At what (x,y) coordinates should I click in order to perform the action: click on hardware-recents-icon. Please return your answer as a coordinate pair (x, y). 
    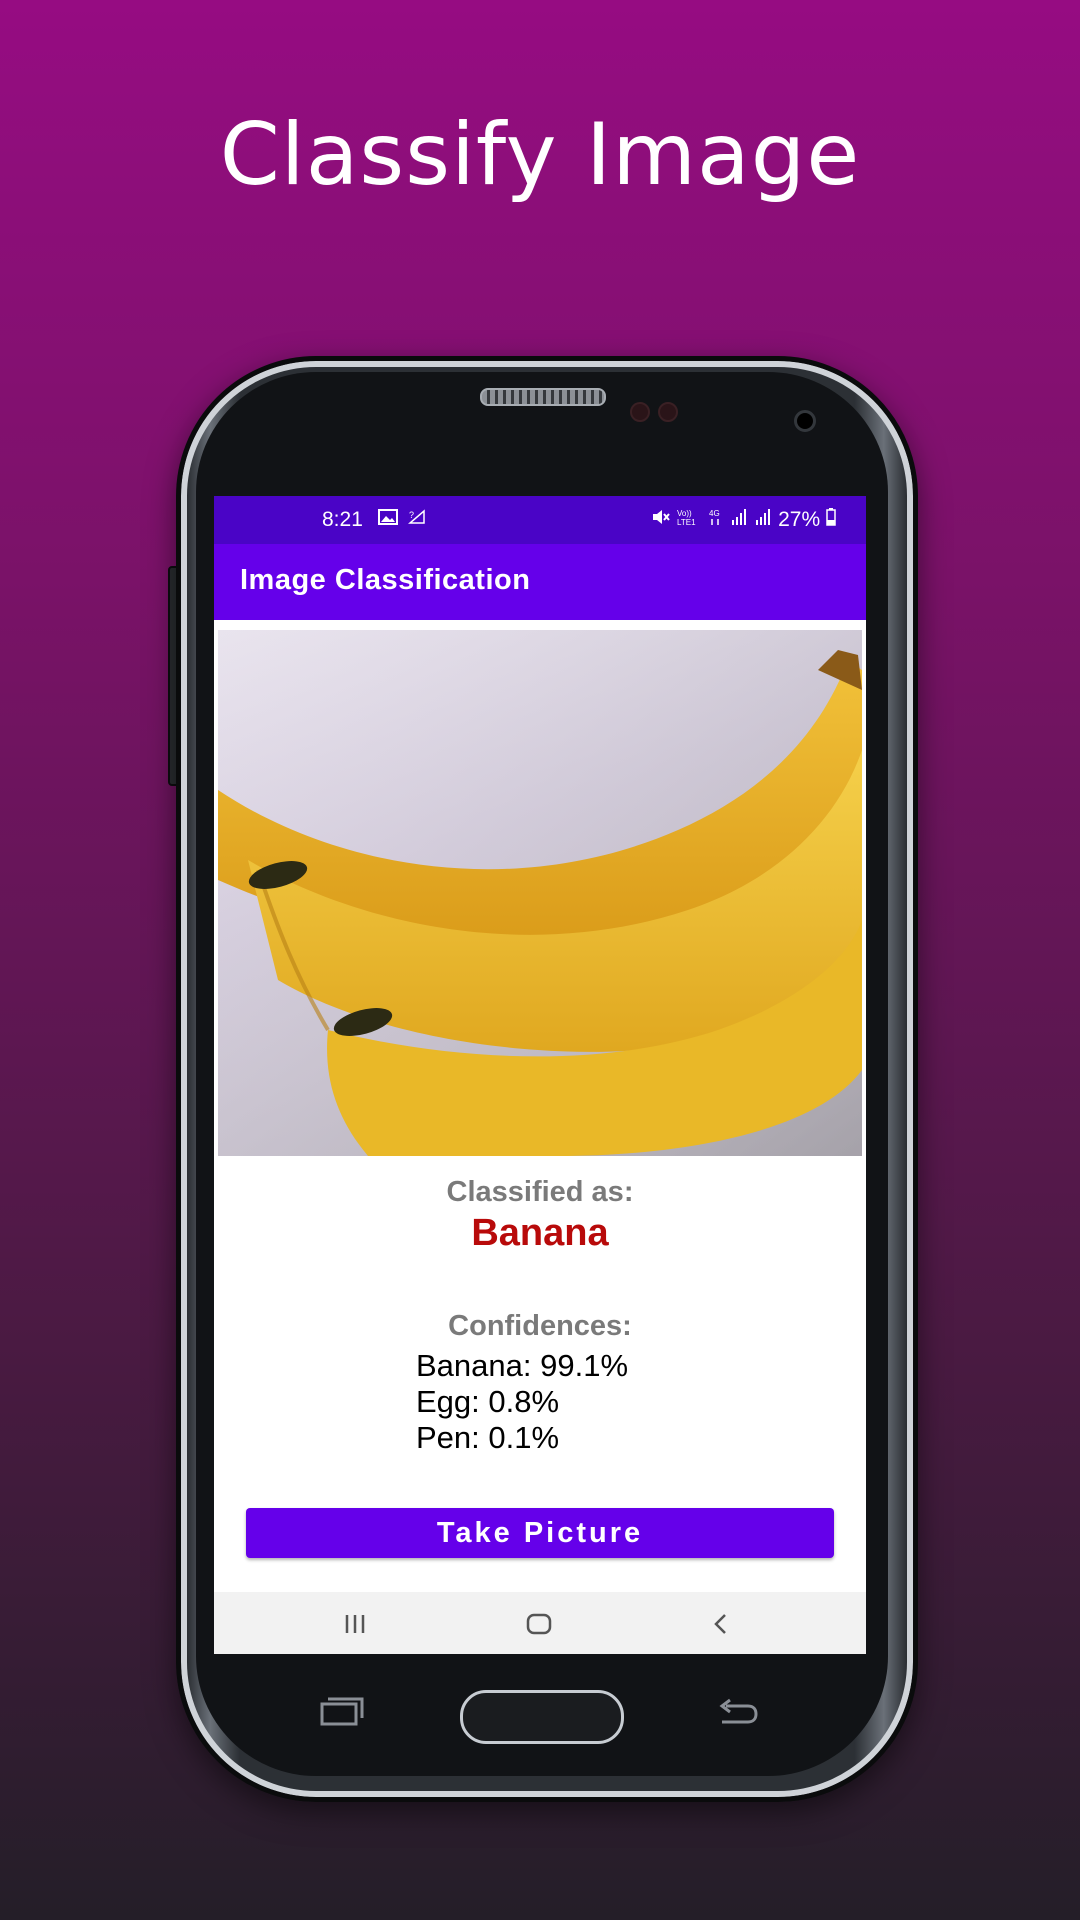
    Looking at the image, I should click on (342, 1715).